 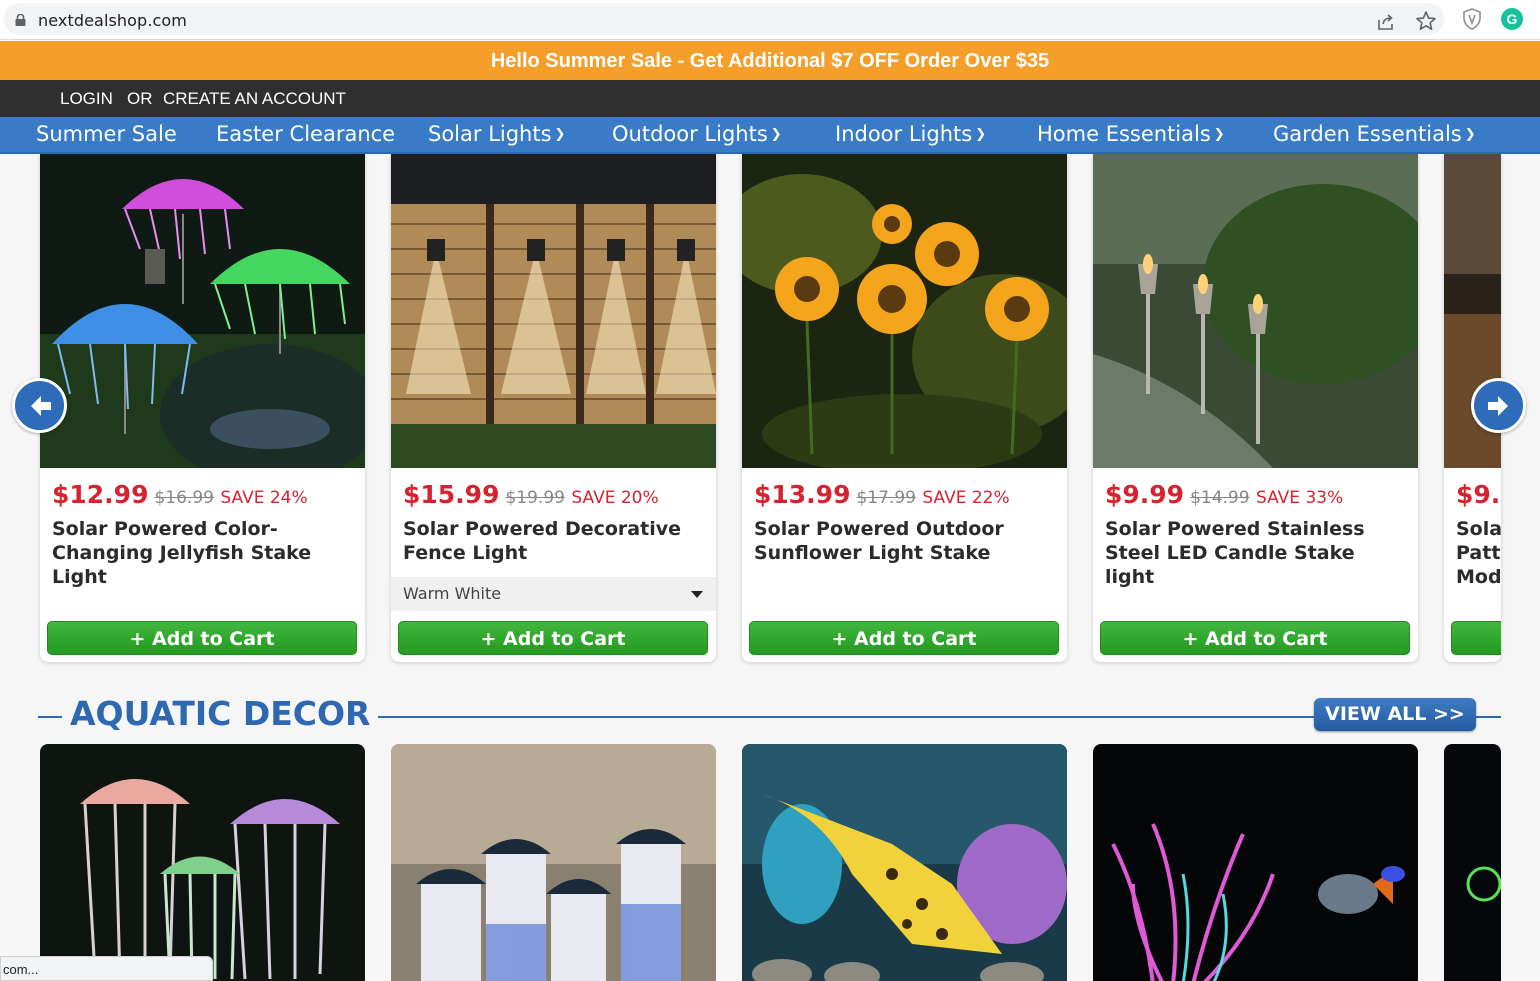 I want to click on variant-value: Warm White, so click(x=452, y=593).